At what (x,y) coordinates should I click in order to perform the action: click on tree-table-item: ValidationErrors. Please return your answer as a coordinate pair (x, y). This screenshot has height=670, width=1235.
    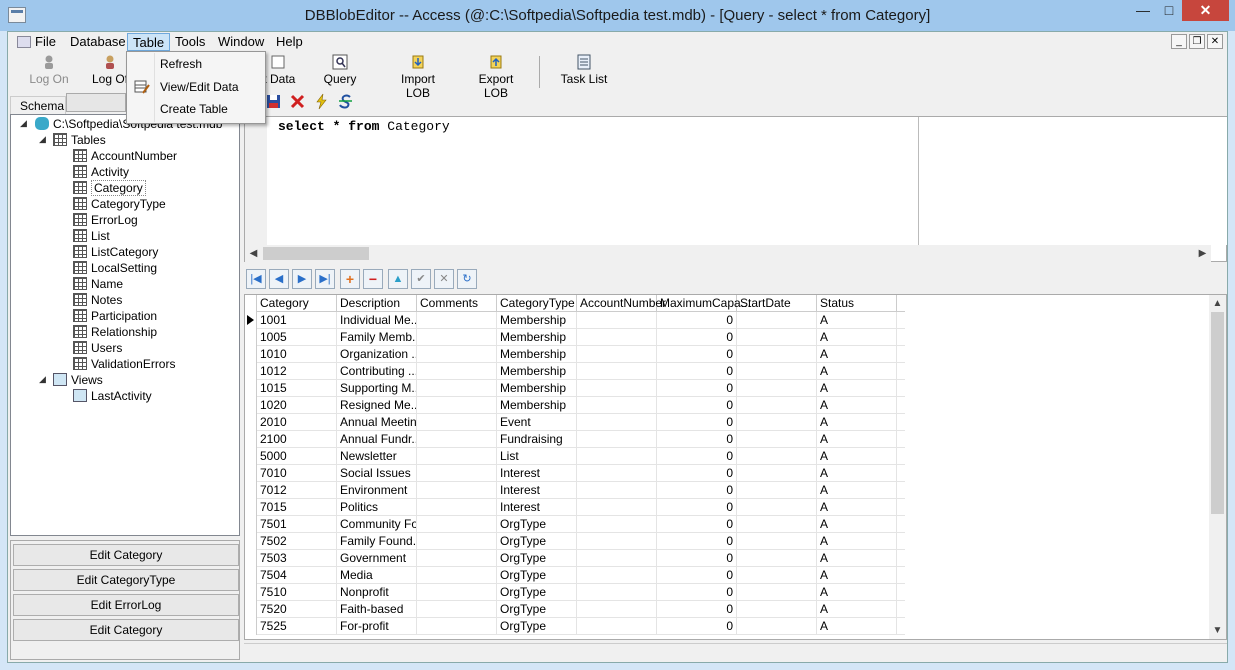
    Looking at the image, I should click on (124, 364).